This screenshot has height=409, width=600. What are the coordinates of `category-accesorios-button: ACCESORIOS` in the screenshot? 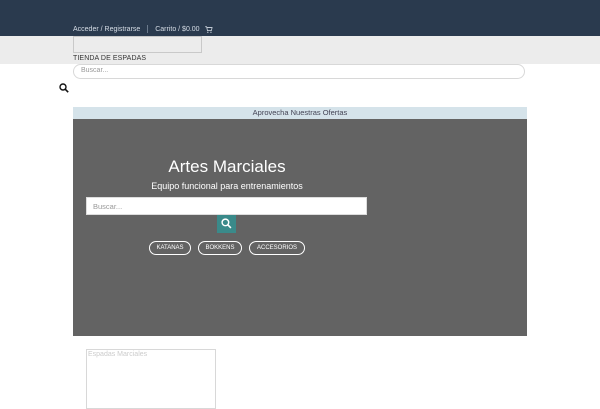 It's located at (277, 248).